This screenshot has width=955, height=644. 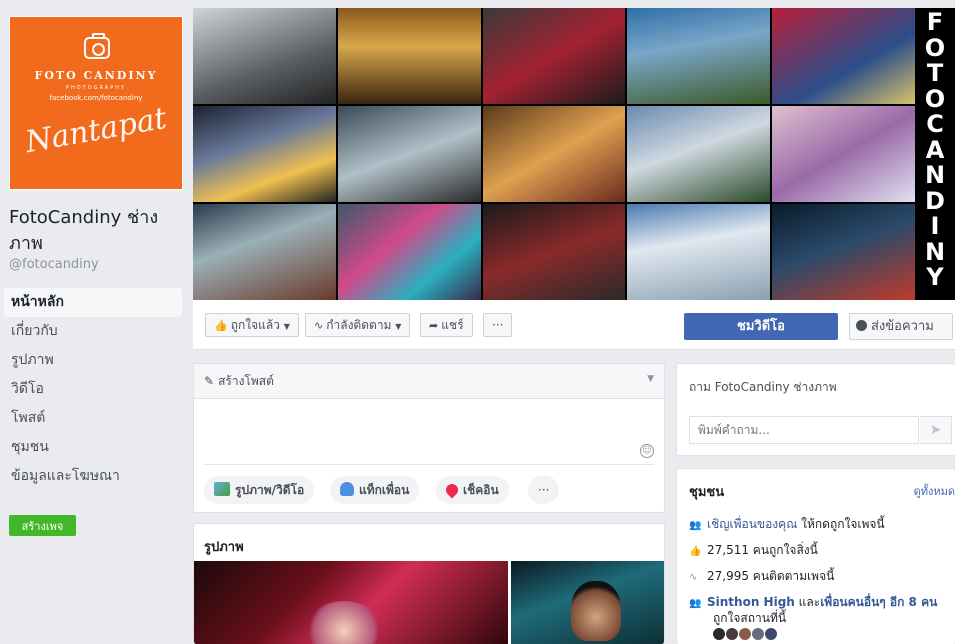 What do you see at coordinates (935, 226) in the screenshot?
I see `cover-brand-letter: I` at bounding box center [935, 226].